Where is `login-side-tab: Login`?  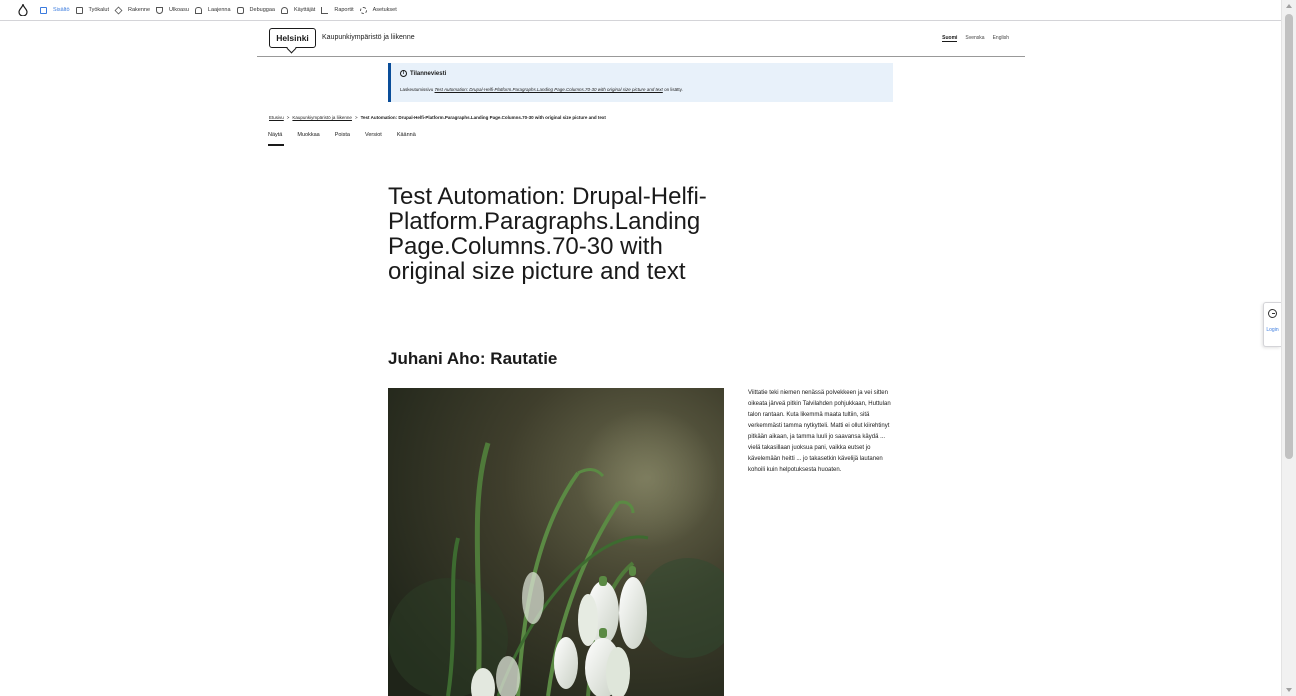 login-side-tab: Login is located at coordinates (1272, 324).